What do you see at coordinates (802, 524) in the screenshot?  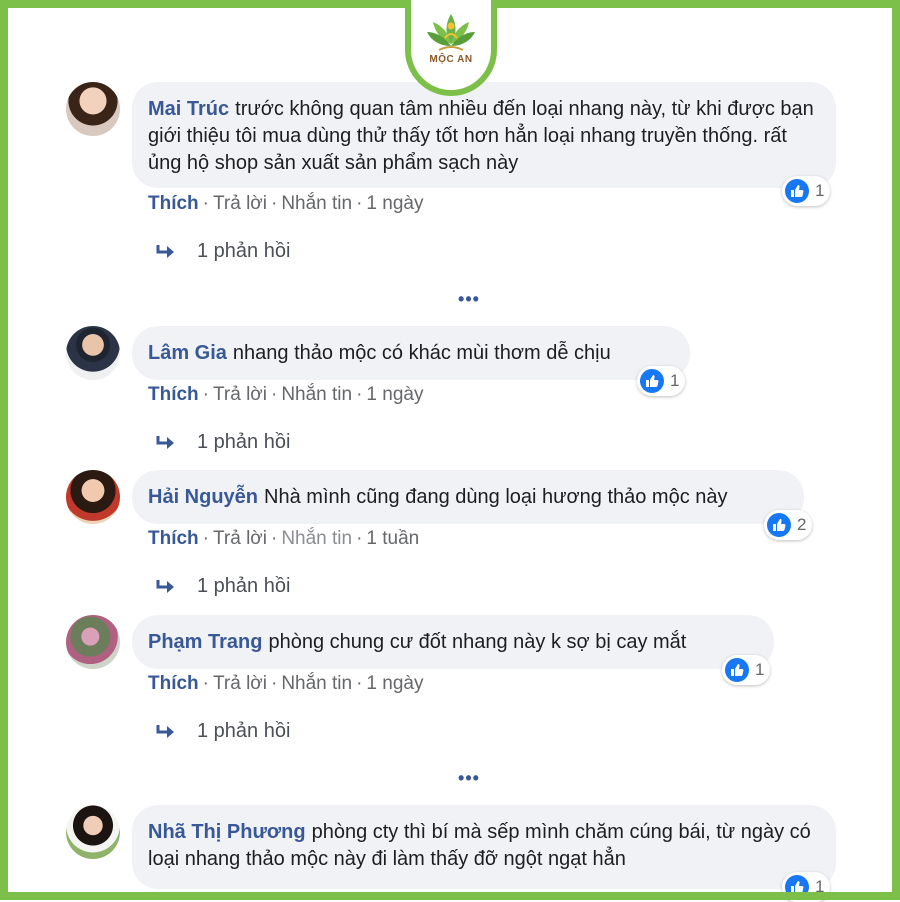 I see `like-count: 2` at bounding box center [802, 524].